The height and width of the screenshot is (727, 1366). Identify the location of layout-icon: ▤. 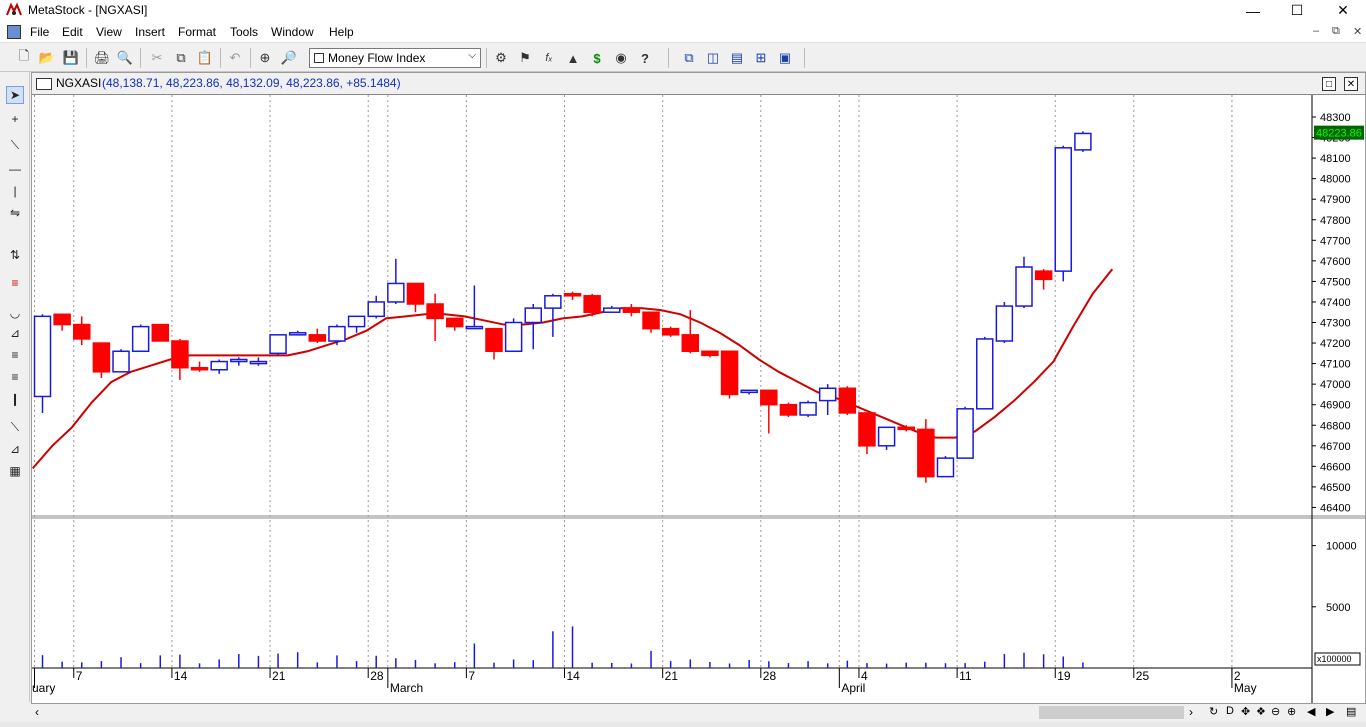
(1351, 711).